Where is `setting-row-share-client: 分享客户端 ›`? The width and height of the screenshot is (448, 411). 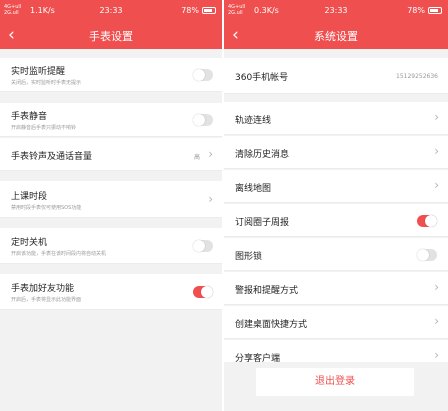 setting-row-share-client: 分享客户端 › is located at coordinates (336, 352).